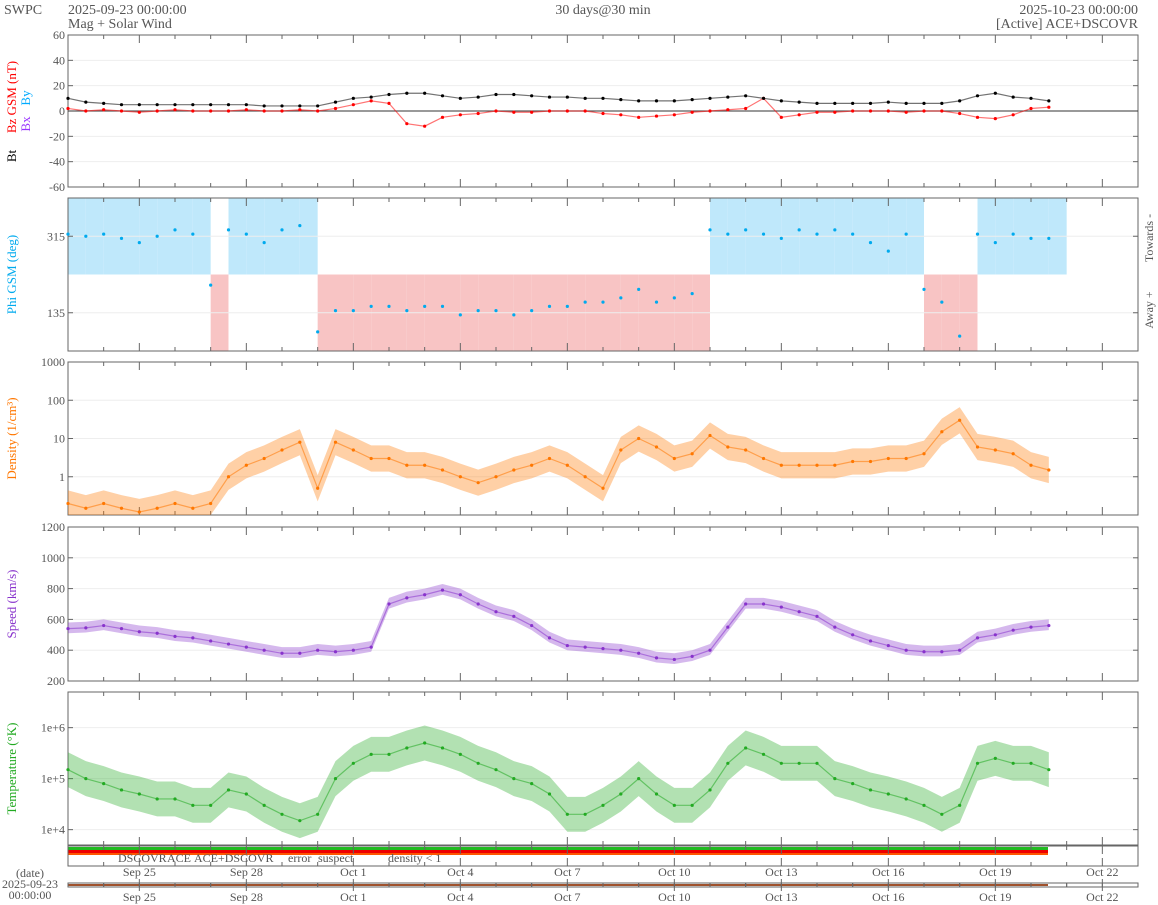  Describe the element at coordinates (120, 24) in the screenshot. I see `subtitle: Mag + Solar Wind` at that location.